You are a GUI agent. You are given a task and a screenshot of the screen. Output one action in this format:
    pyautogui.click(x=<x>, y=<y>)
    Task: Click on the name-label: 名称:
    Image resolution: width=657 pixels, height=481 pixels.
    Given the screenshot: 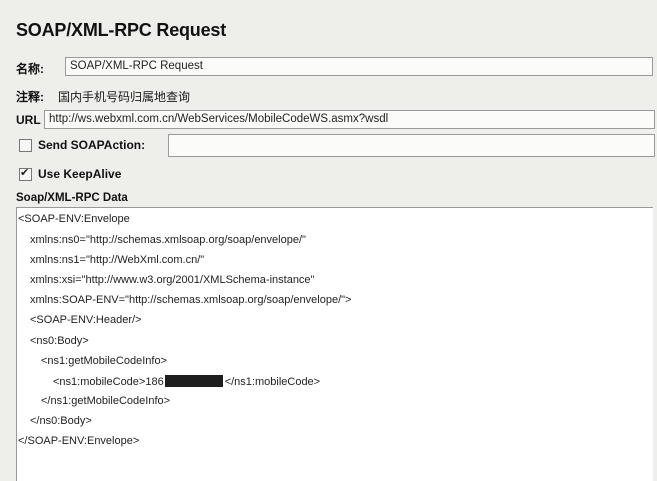 What is the action you would take?
    pyautogui.click(x=30, y=69)
    